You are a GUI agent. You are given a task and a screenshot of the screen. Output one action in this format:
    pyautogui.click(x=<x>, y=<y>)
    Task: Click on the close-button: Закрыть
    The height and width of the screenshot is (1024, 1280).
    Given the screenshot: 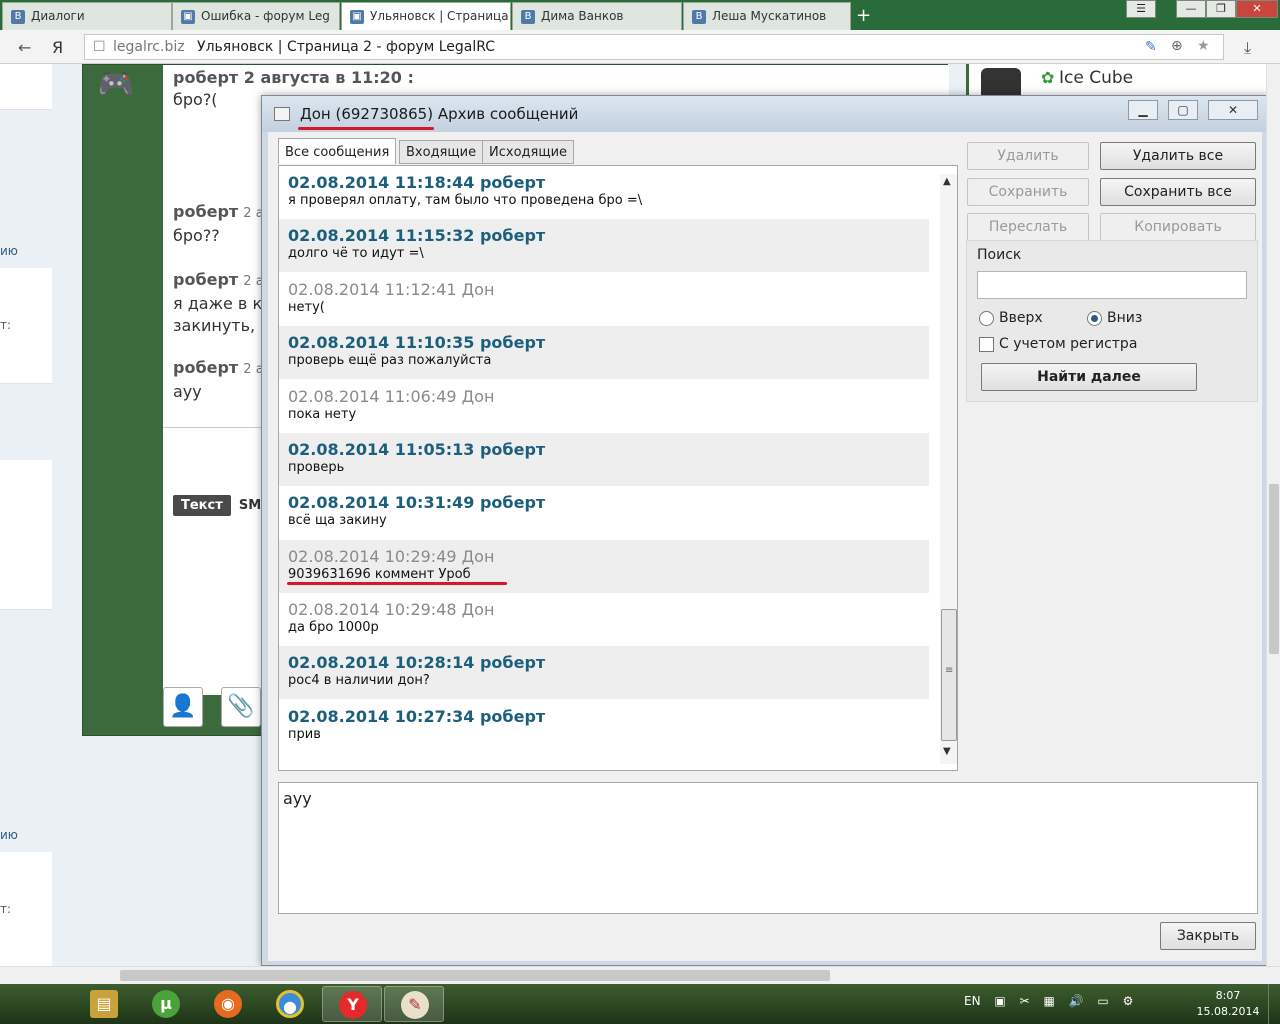 What is the action you would take?
    pyautogui.click(x=1208, y=936)
    